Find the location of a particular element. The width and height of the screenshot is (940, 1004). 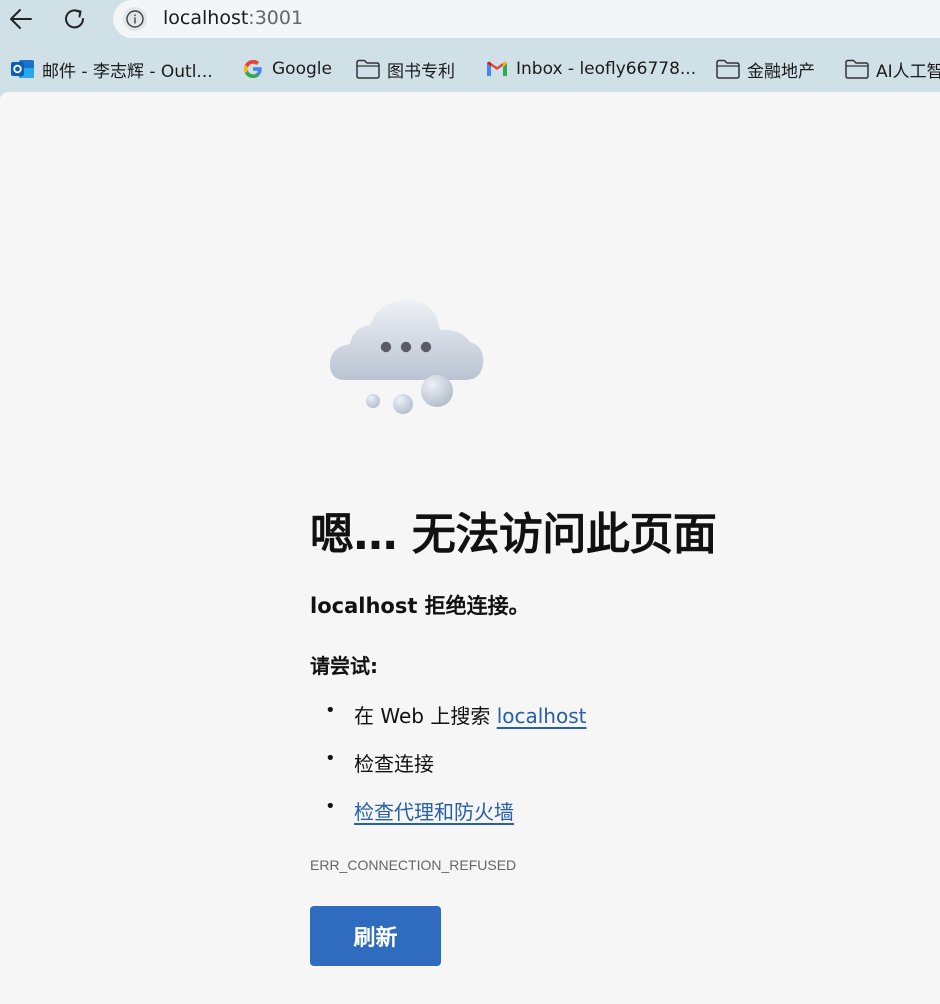

reload-button is located at coordinates (75, 19).